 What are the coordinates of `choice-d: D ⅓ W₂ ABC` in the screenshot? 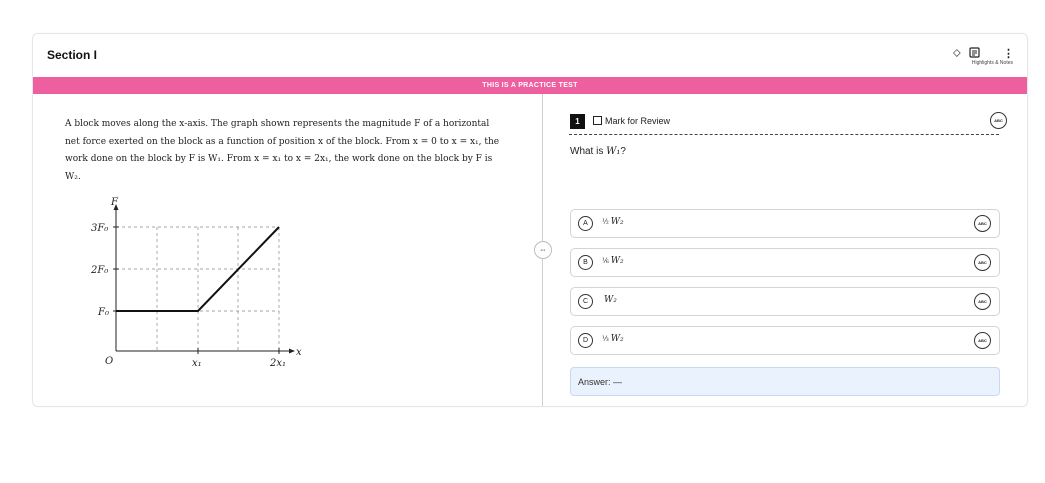 It's located at (785, 340).